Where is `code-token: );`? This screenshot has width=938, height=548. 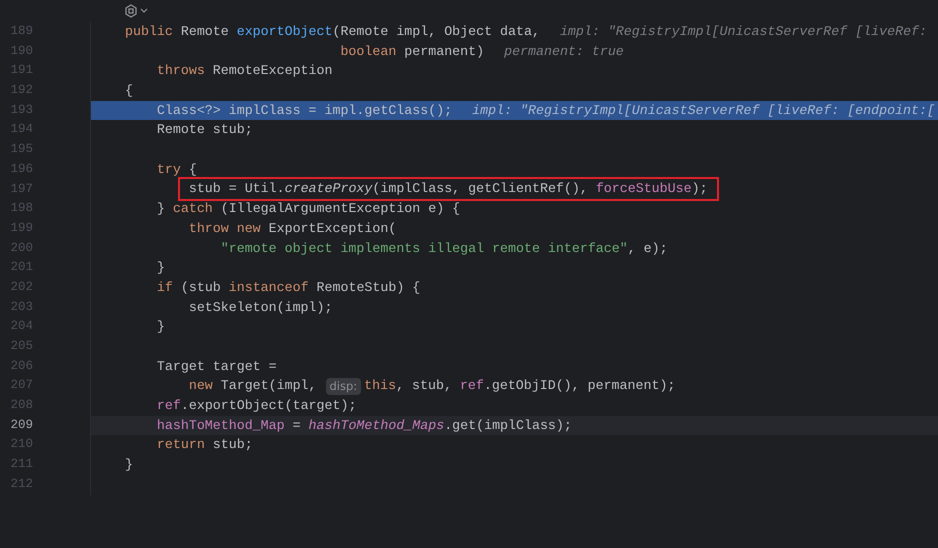
code-token: ); is located at coordinates (700, 188).